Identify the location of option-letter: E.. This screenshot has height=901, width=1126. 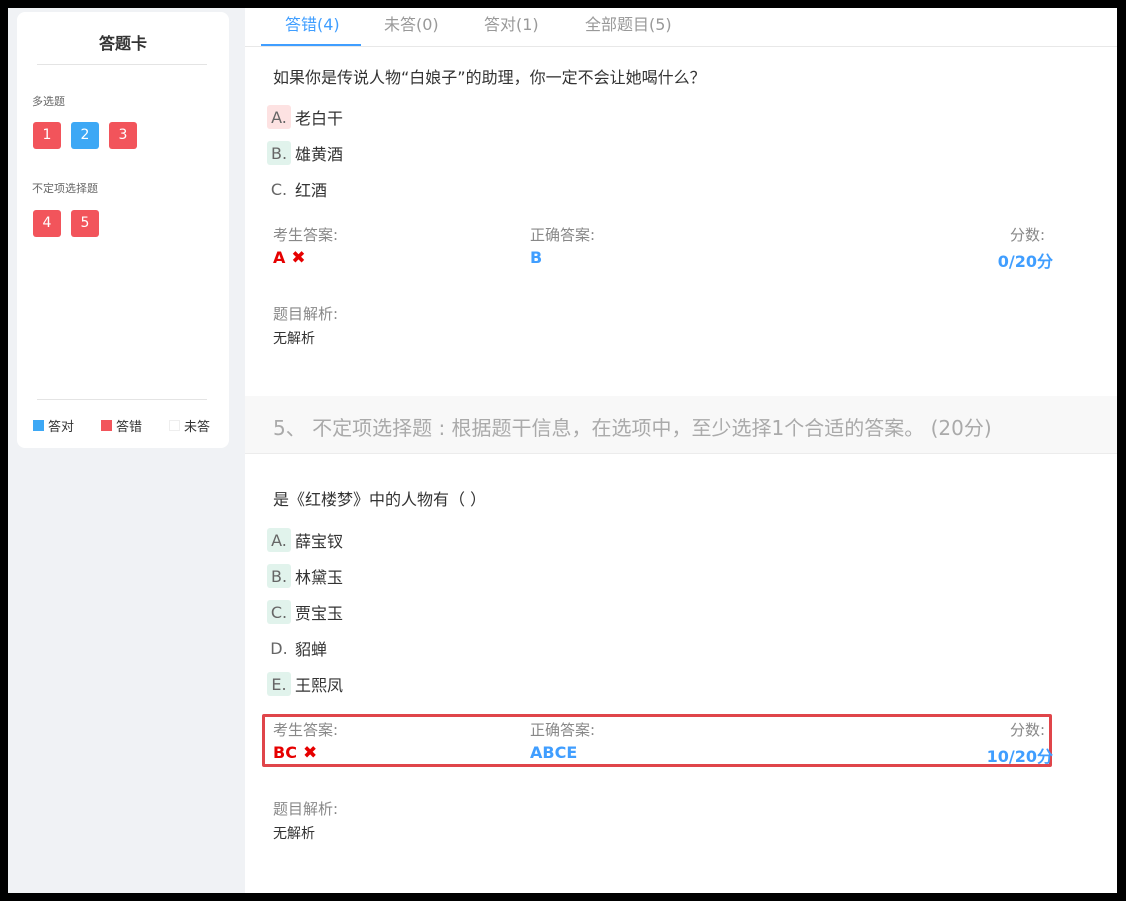
(279, 684).